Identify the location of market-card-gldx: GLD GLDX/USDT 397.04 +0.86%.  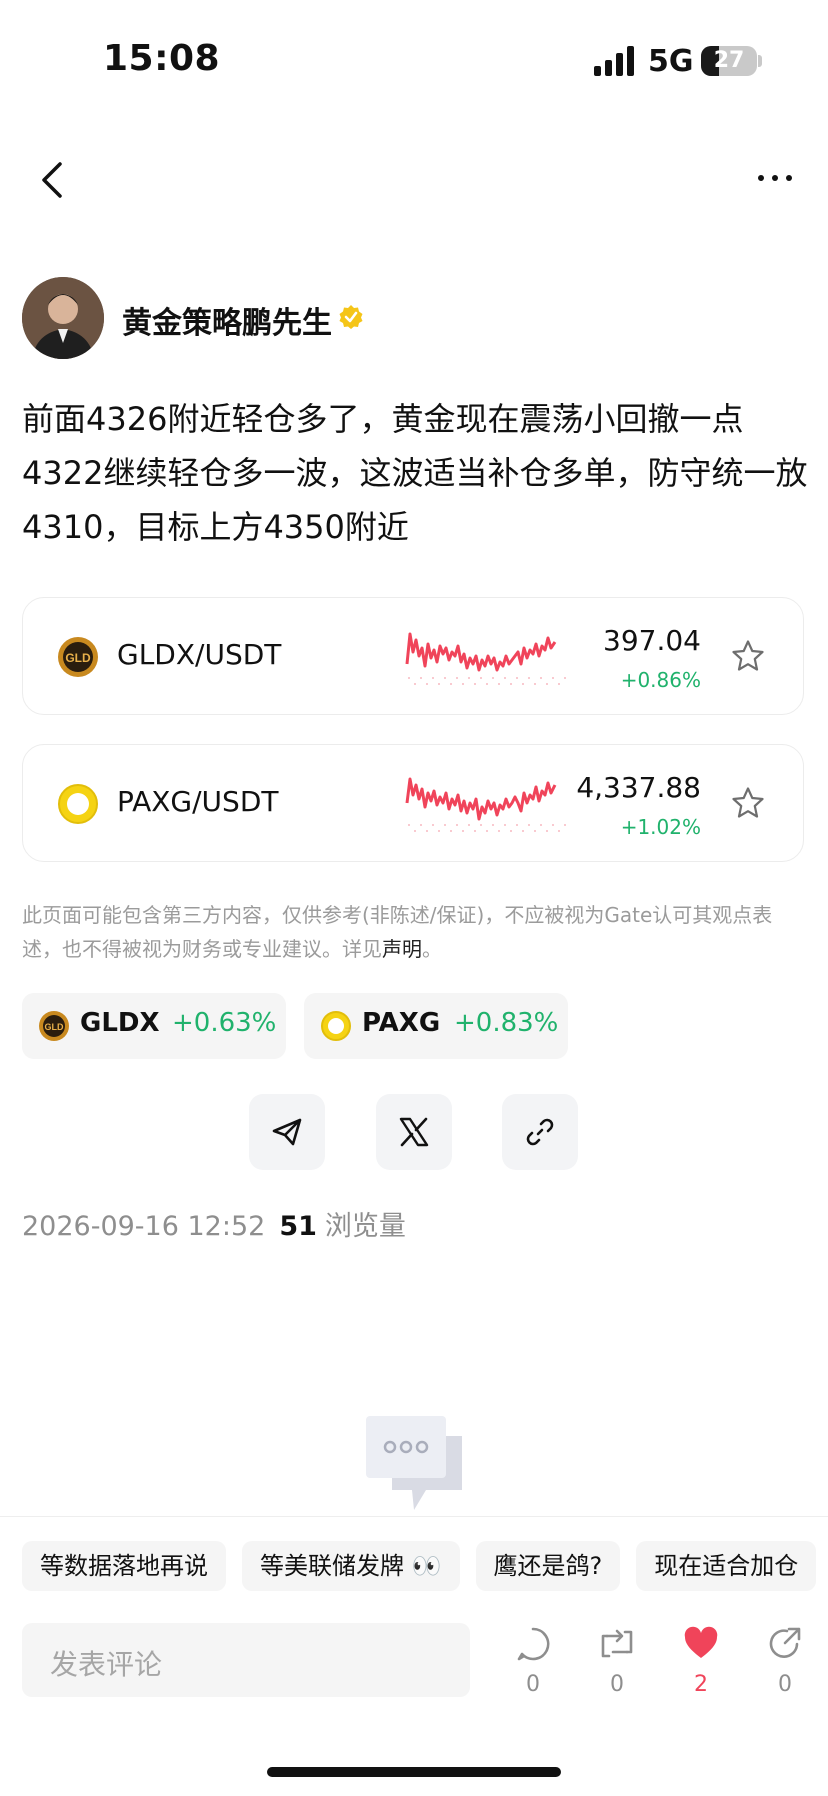
(413, 656).